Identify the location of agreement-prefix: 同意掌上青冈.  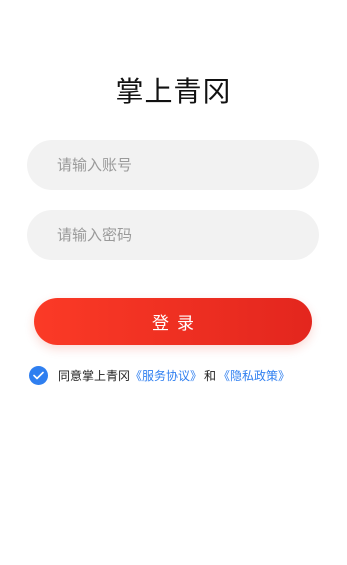
(94, 375).